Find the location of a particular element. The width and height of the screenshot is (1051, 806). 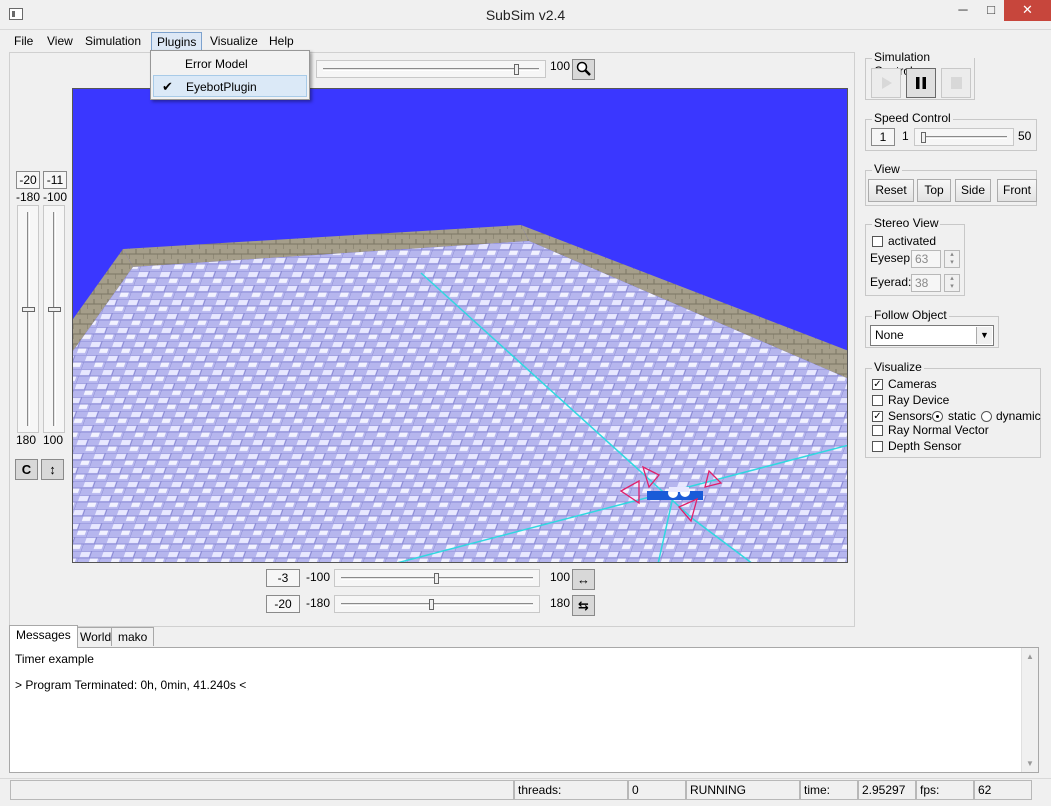

time-label: time: is located at coordinates (829, 790).